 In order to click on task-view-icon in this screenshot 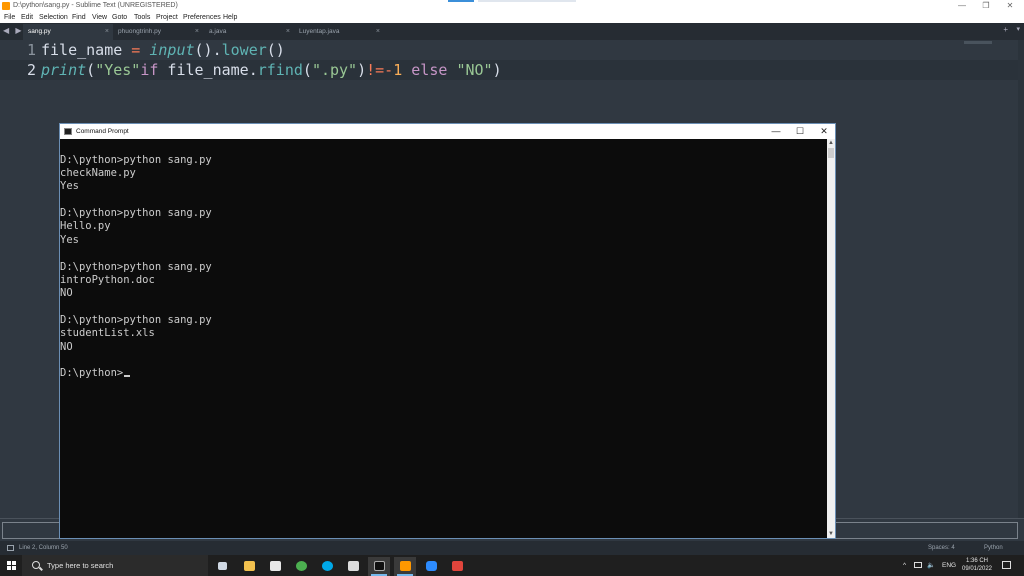, I will do `click(222, 566)`.